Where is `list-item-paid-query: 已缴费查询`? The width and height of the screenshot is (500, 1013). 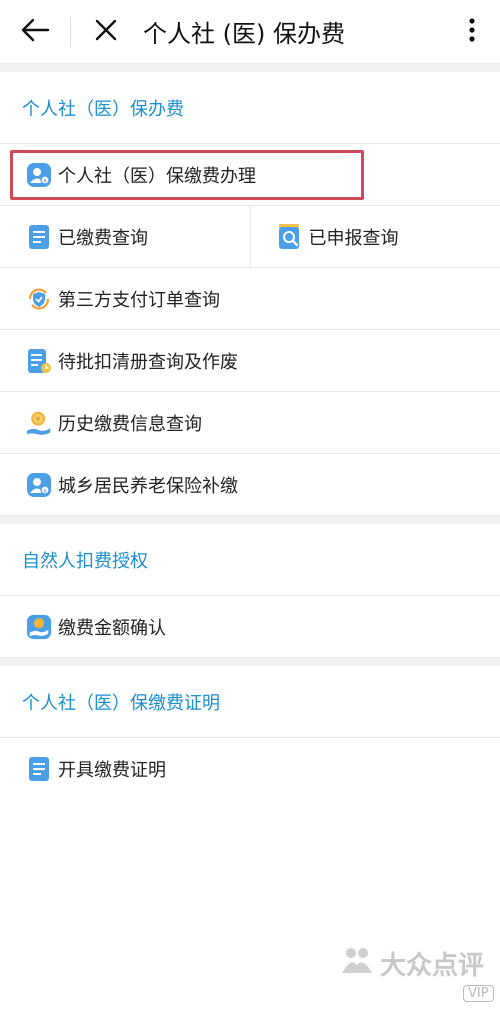 list-item-paid-query: 已缴费查询 is located at coordinates (125, 236).